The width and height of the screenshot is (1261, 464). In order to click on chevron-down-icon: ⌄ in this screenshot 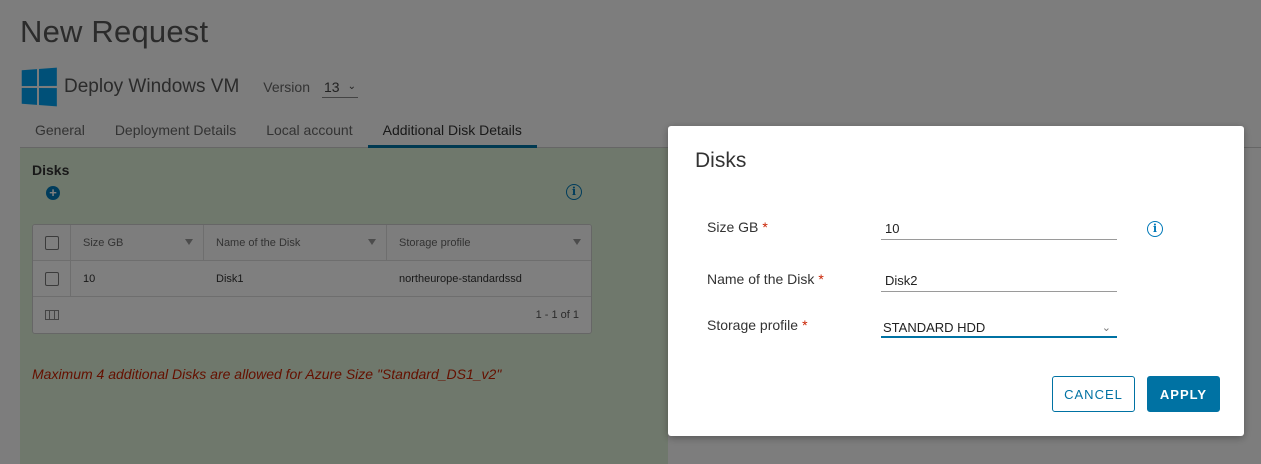, I will do `click(1106, 327)`.